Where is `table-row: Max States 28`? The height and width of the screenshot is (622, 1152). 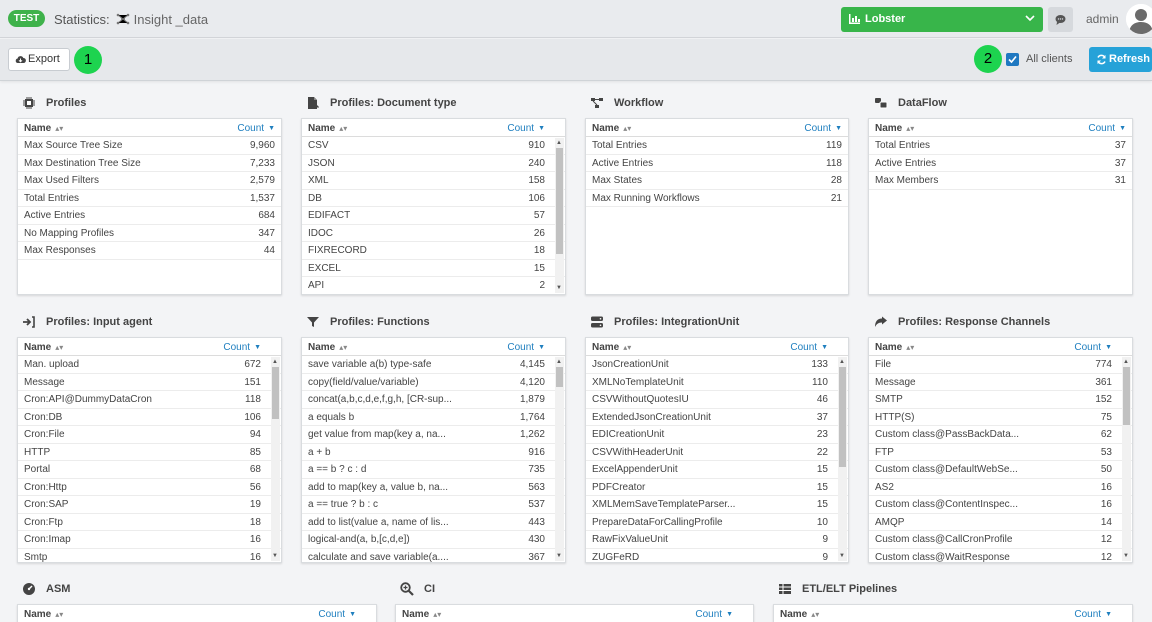 table-row: Max States 28 is located at coordinates (717, 181).